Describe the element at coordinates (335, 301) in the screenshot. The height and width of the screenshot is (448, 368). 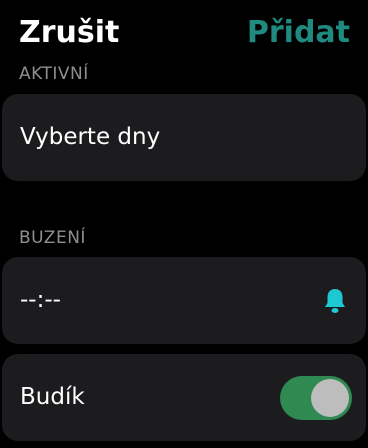
I see `bell-icon` at that location.